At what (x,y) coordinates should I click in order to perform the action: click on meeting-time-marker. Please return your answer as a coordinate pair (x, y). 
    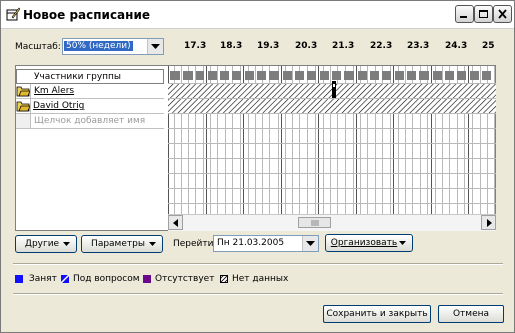
    Looking at the image, I should click on (334, 89).